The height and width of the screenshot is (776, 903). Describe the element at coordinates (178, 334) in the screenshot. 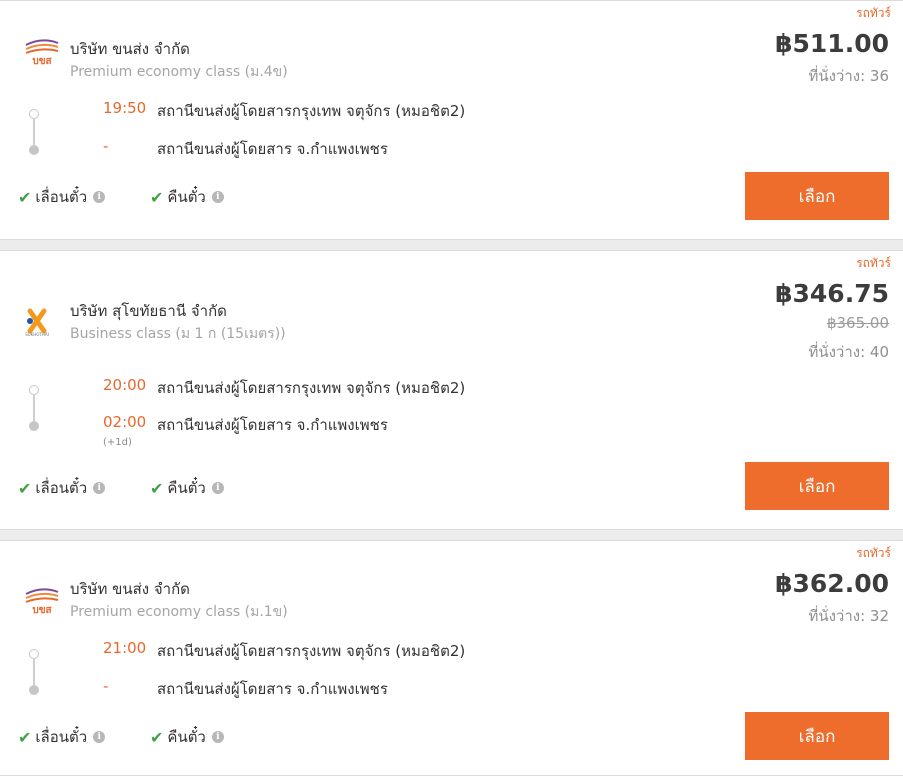

I see `bus-class: Business class (ม 1 ก (15เมตร))` at that location.